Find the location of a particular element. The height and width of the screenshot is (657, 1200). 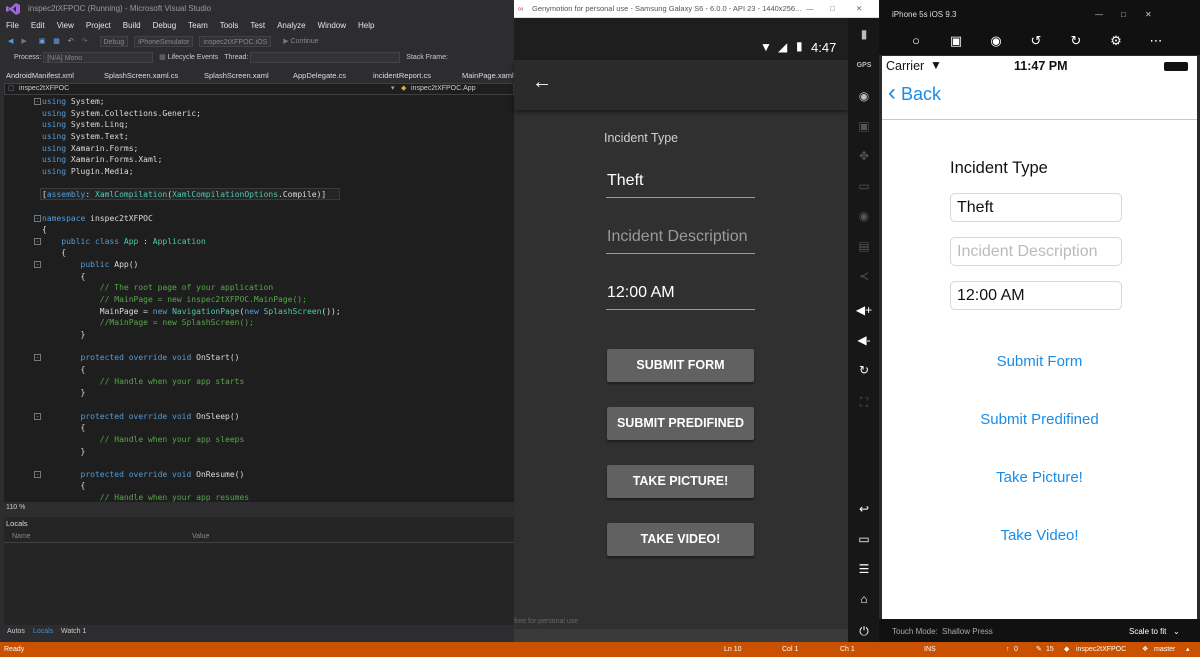

code-line: // Handle when your app sleeps is located at coordinates (143, 439).